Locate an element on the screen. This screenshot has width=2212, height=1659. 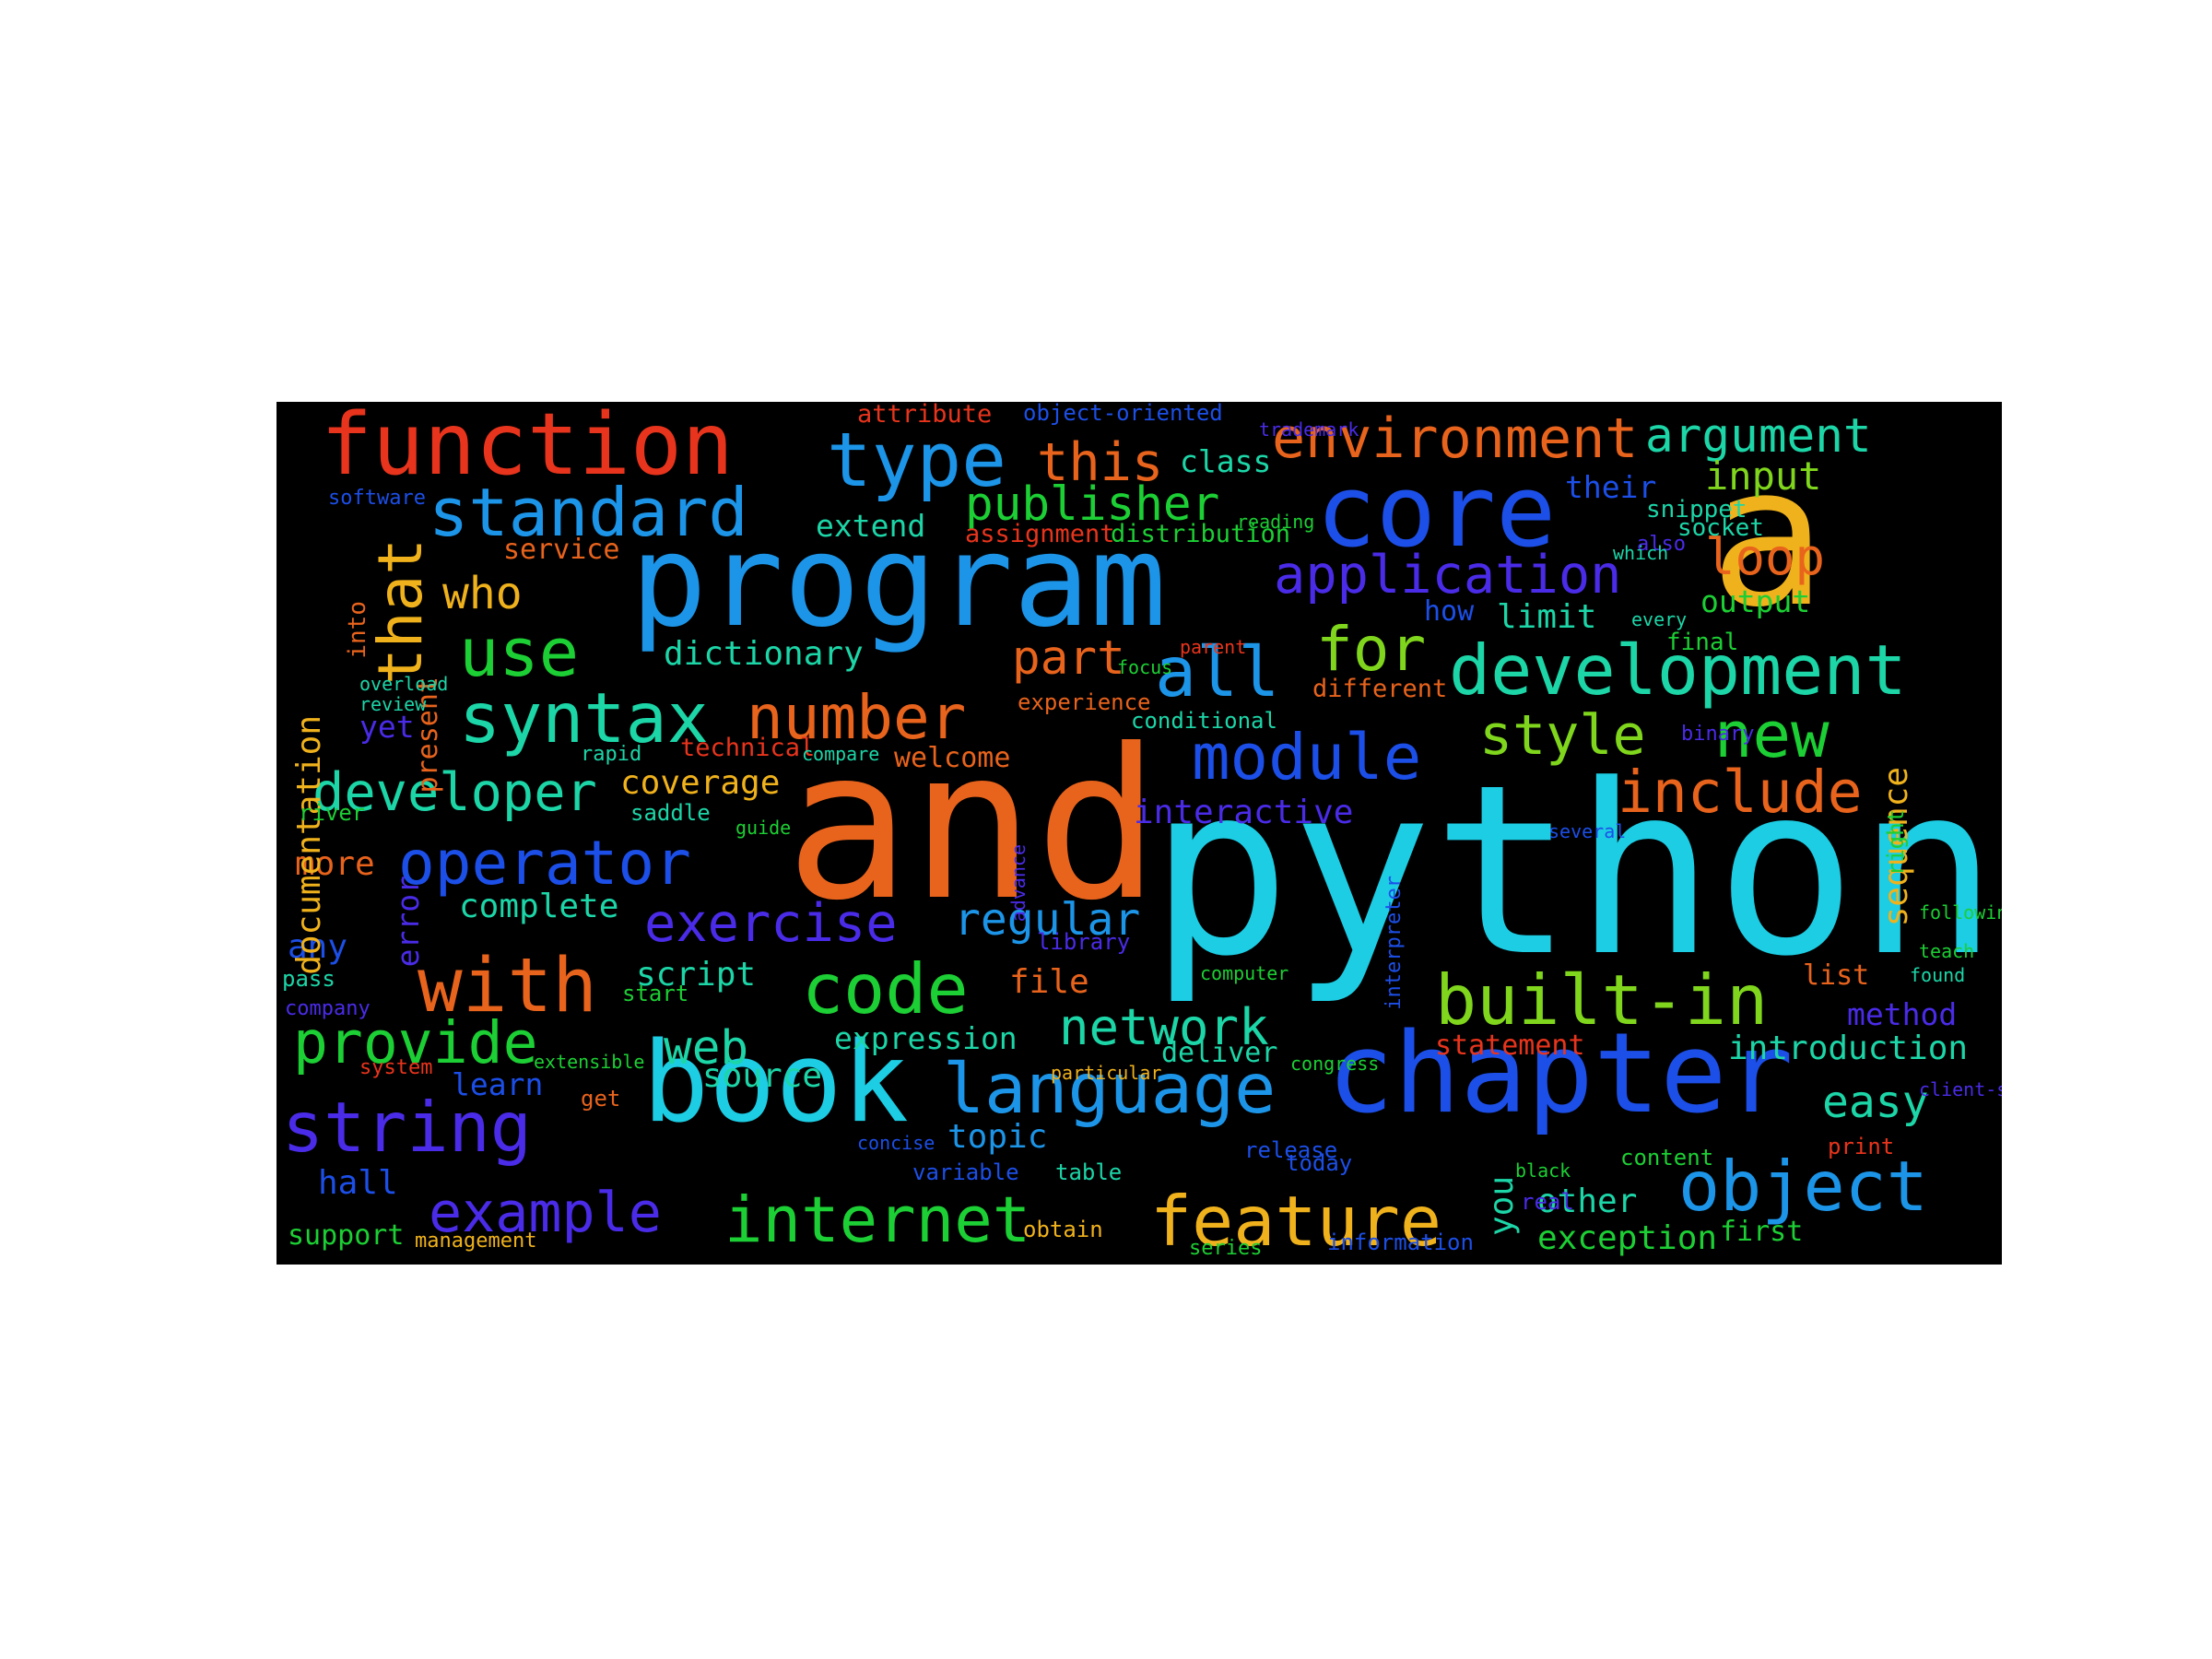
cloud-word: rapid is located at coordinates (611, 754).